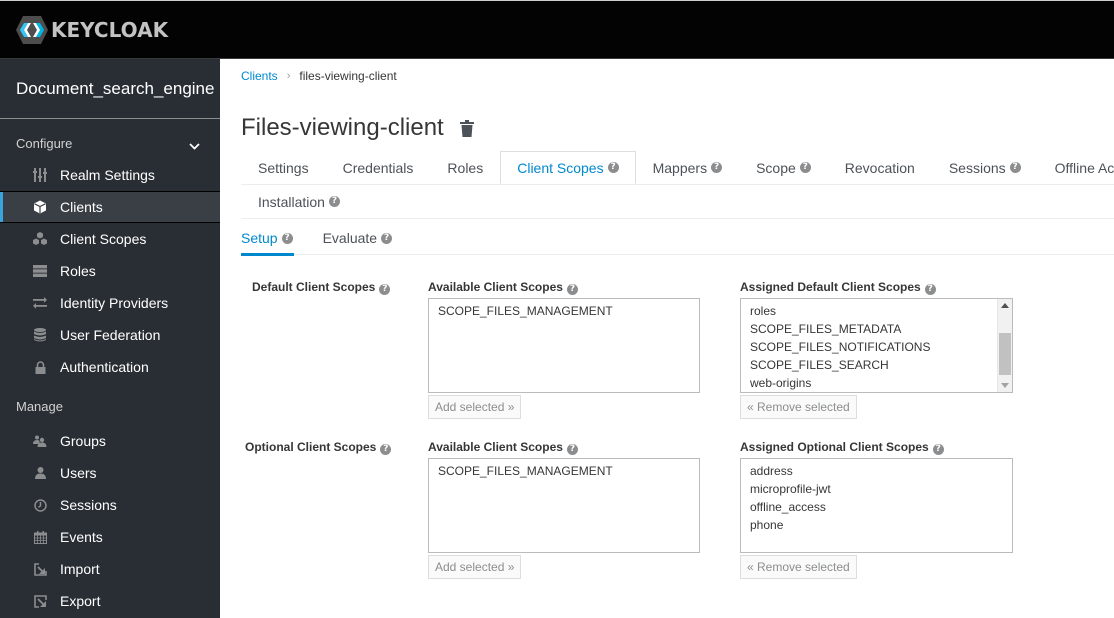 The image size is (1114, 618). I want to click on sidebar-item-events: Events, so click(110, 537).